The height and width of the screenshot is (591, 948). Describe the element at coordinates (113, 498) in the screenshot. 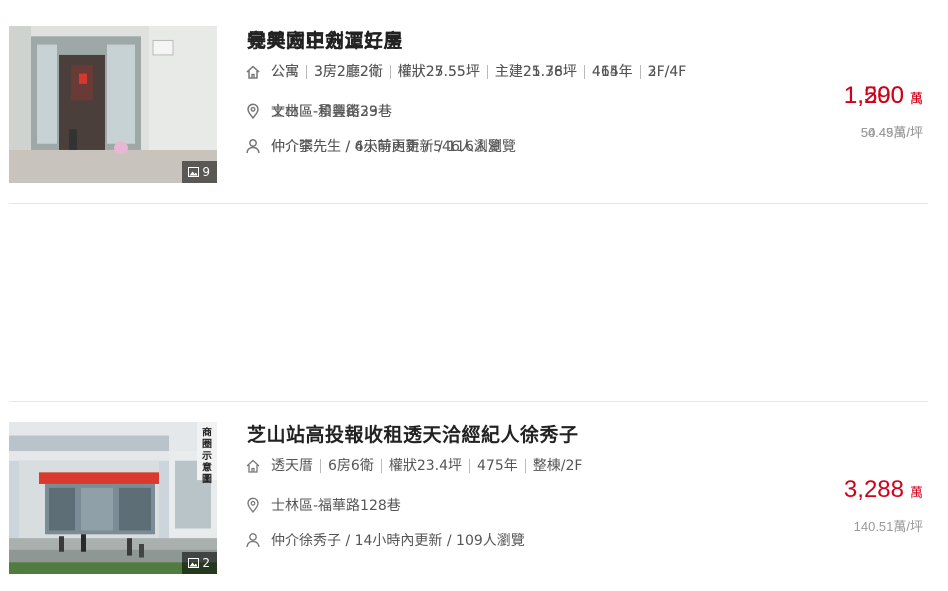

I see `listing-thumbnail: 商 圈 示 意 圖 2` at that location.